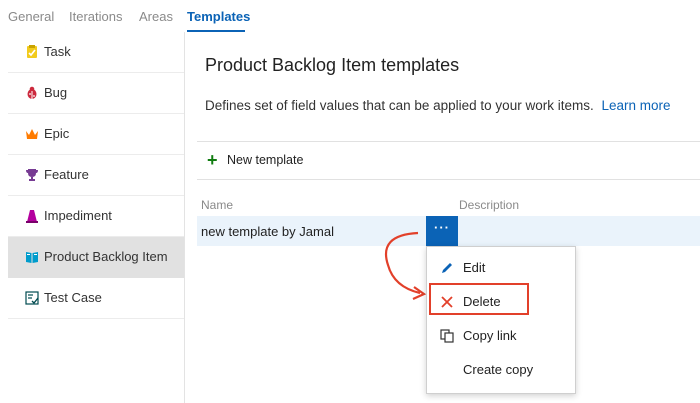 The height and width of the screenshot is (403, 700). Describe the element at coordinates (96, 175) in the screenshot. I see `sidebar-item-feature: Feature` at that location.